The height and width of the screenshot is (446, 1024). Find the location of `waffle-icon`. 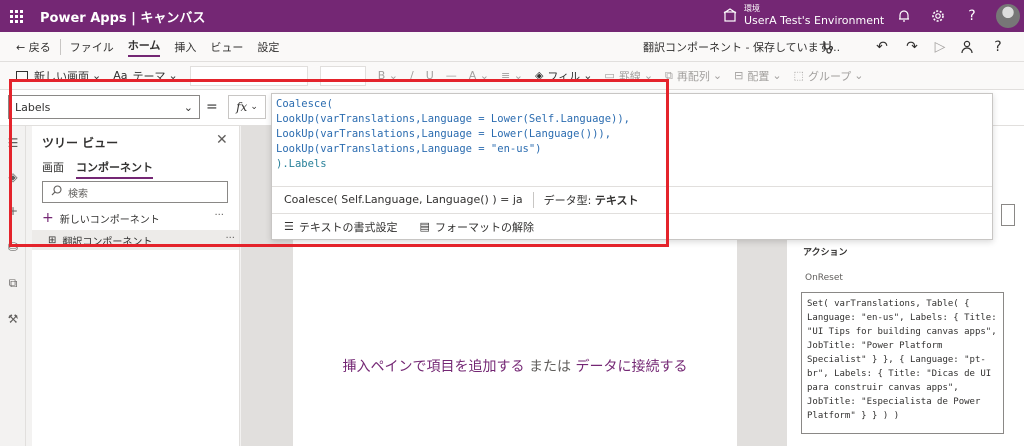

waffle-icon is located at coordinates (16, 16).